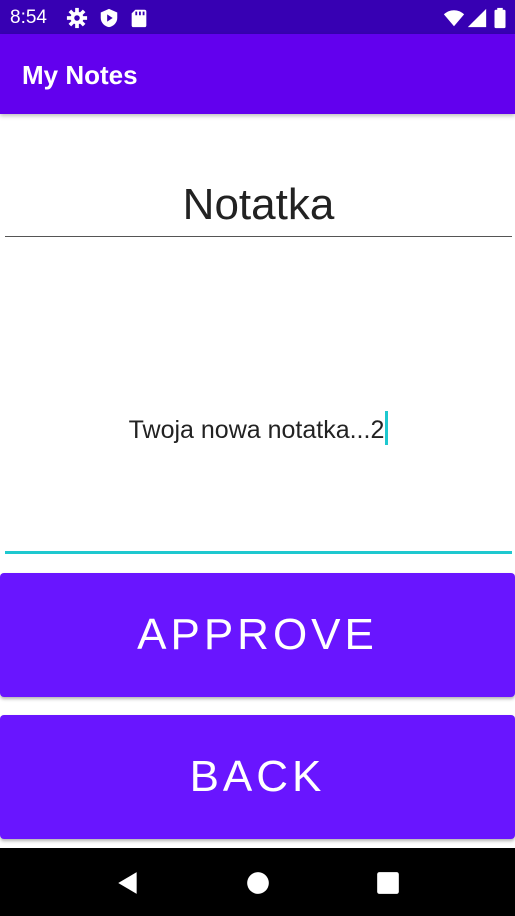 This screenshot has height=916, width=515. I want to click on app-title: My Notes, so click(80, 75).